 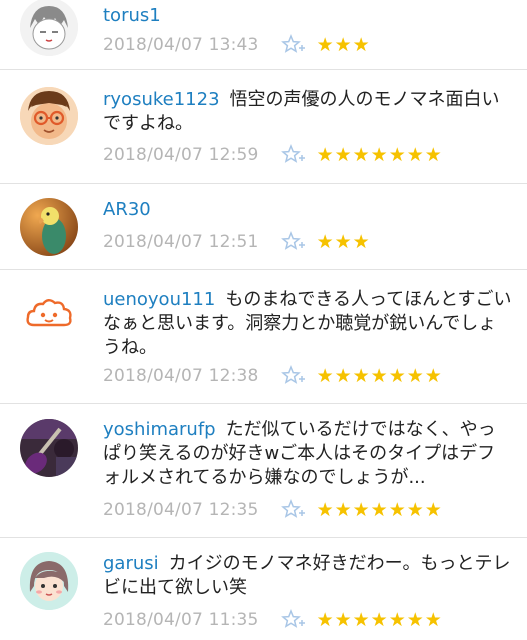 I want to click on guitar-photo-avatar-icon, so click(x=49, y=448).